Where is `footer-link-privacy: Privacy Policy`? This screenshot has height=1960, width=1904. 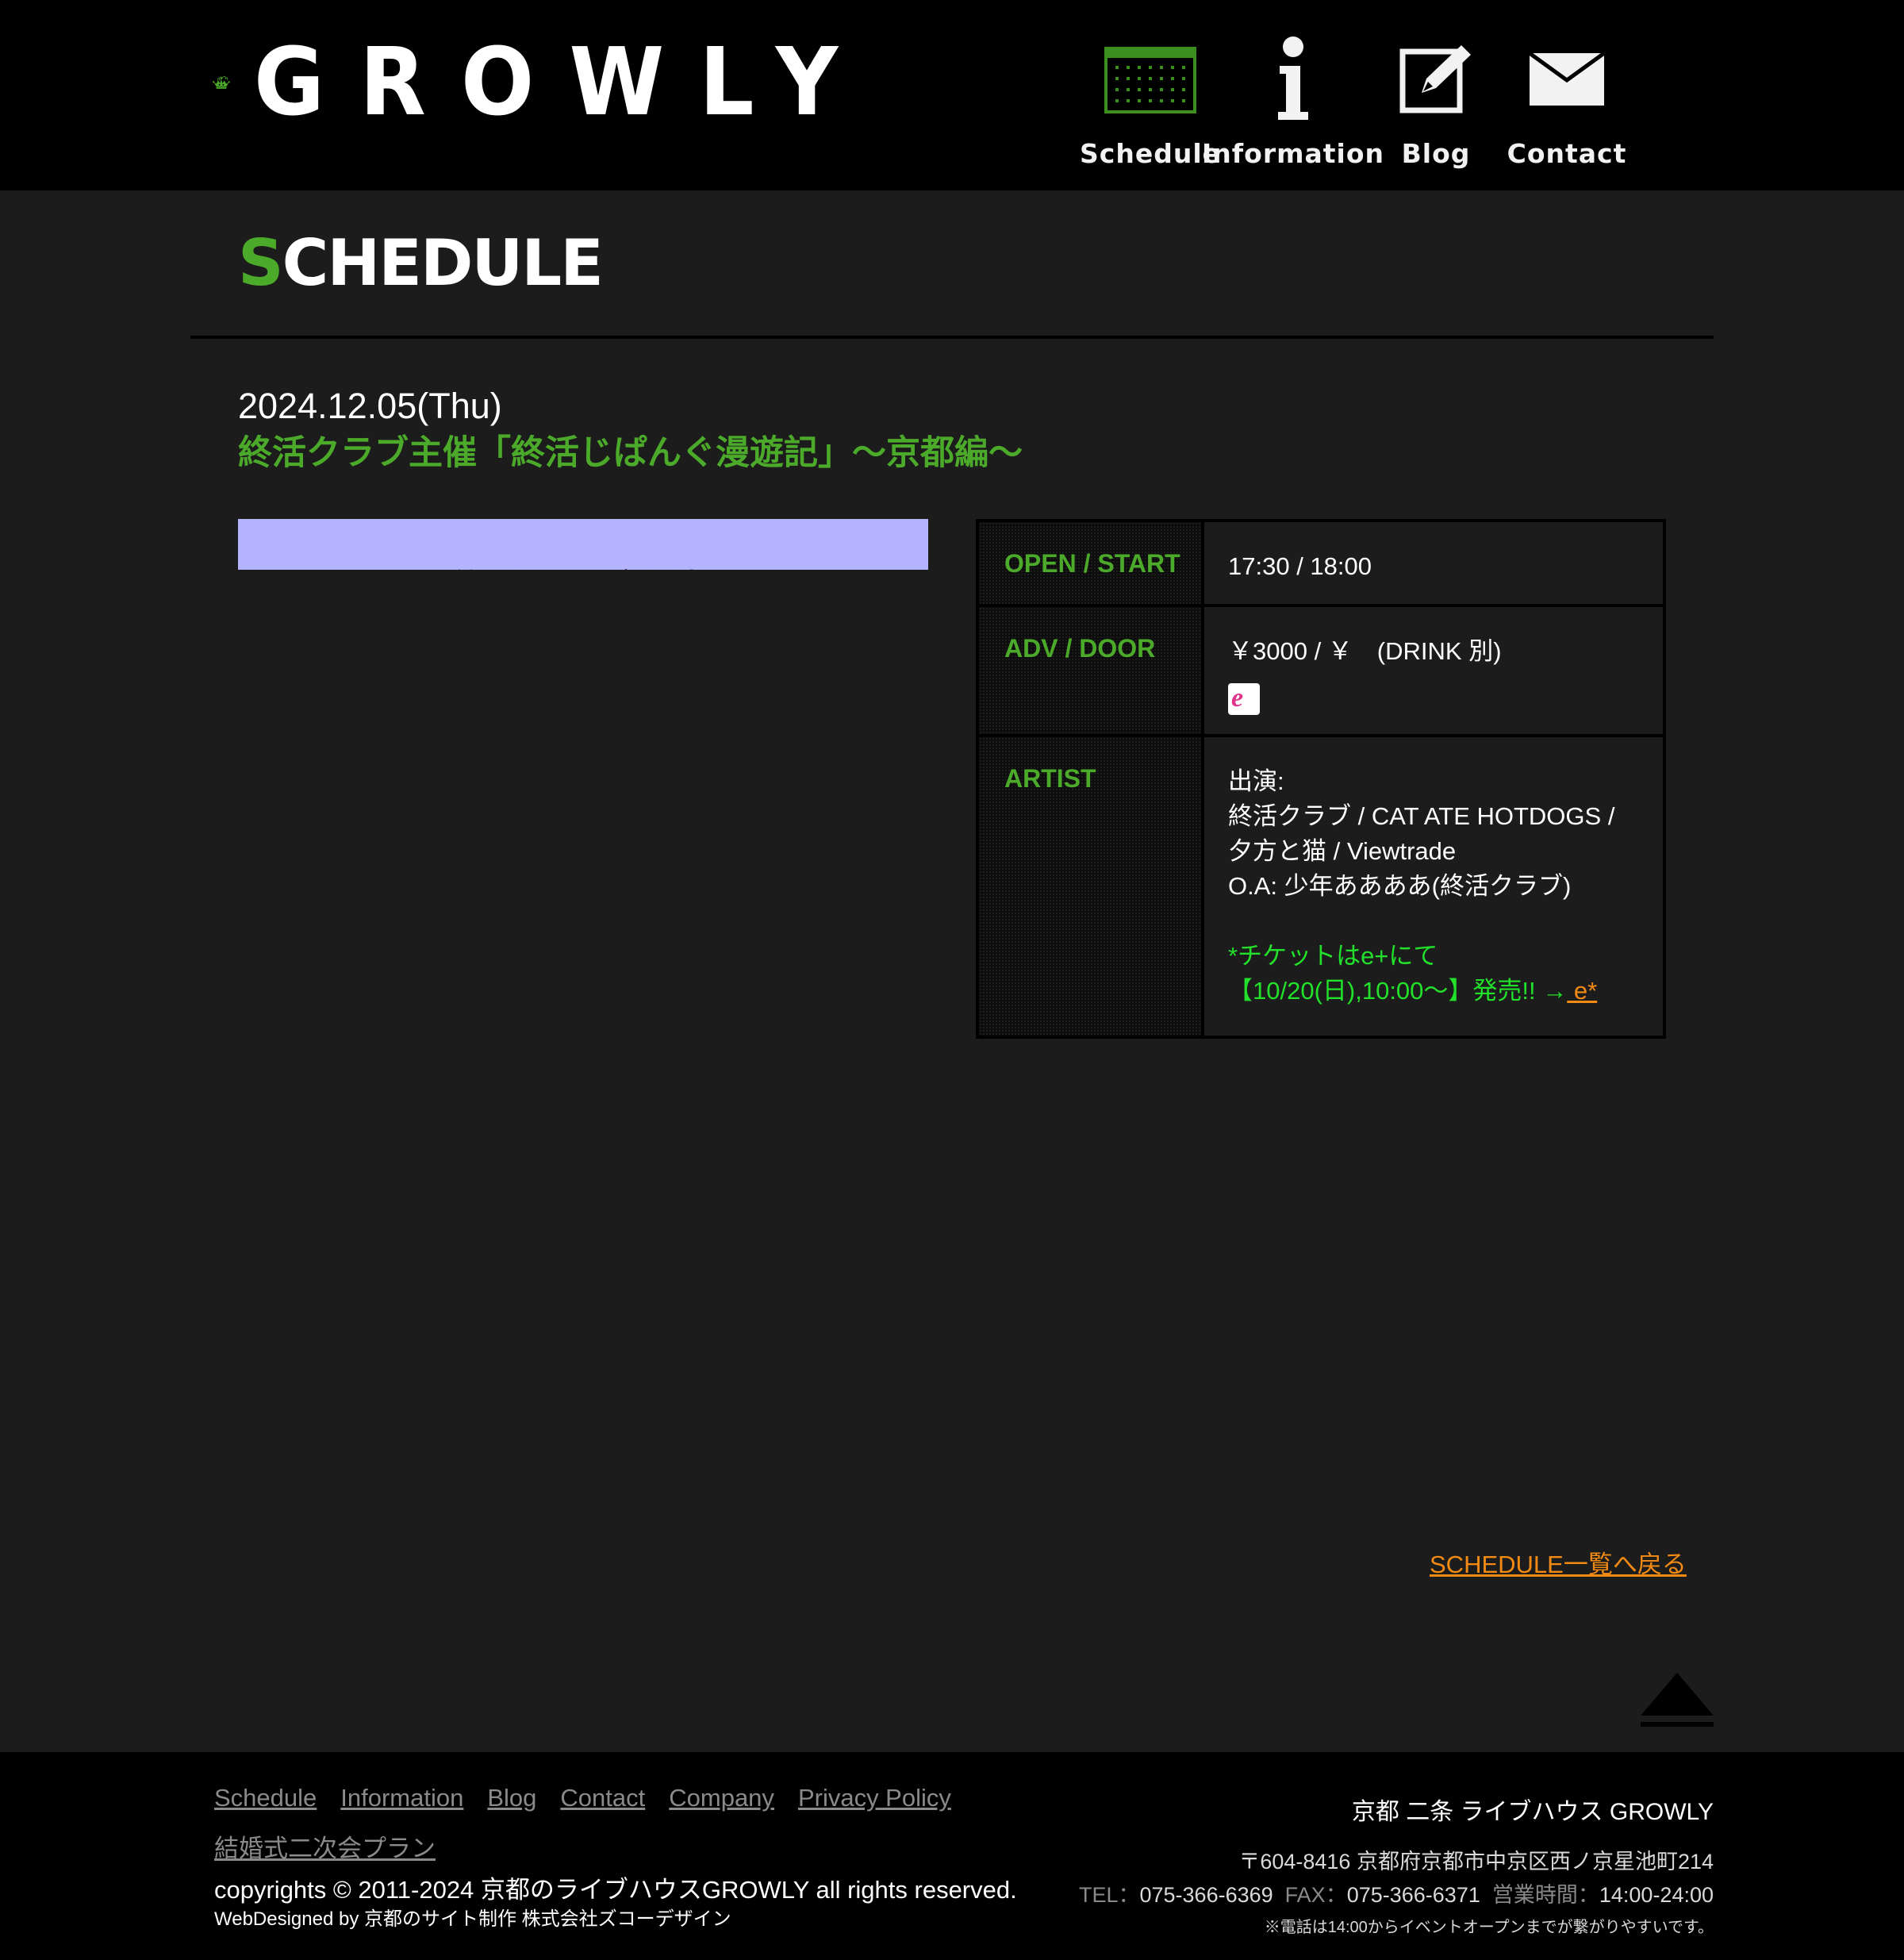 footer-link-privacy: Privacy Policy is located at coordinates (874, 1798).